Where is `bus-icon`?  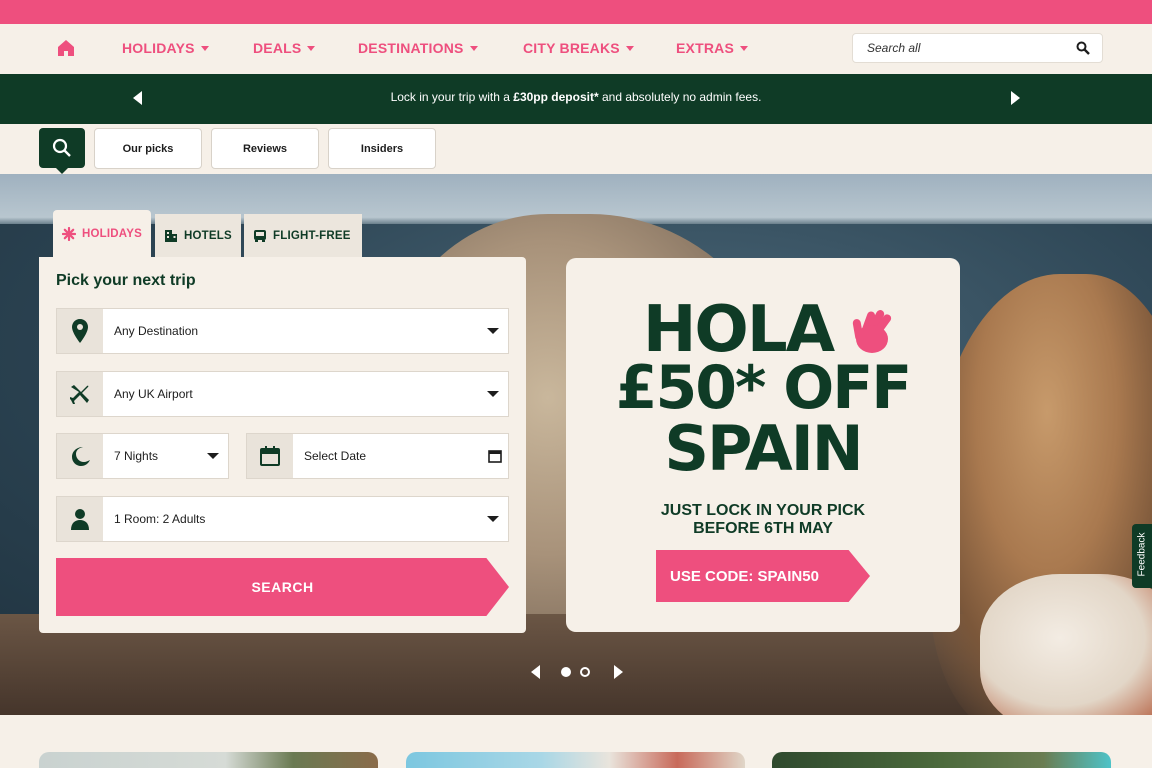
bus-icon is located at coordinates (260, 235).